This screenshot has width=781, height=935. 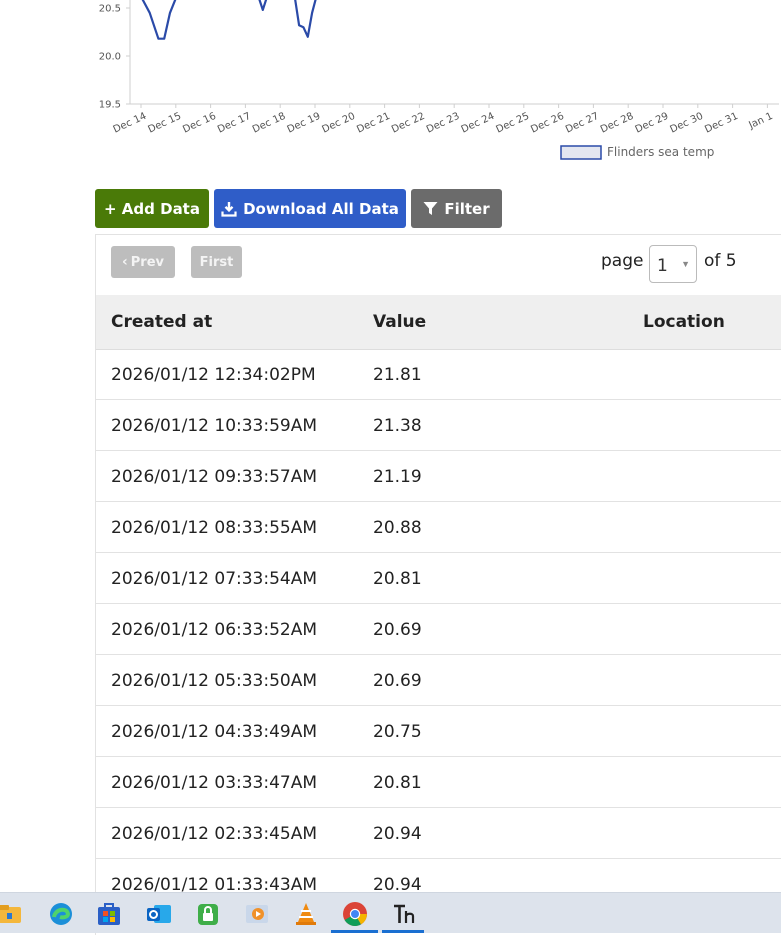 I want to click on legend-swatch, so click(x=581, y=152).